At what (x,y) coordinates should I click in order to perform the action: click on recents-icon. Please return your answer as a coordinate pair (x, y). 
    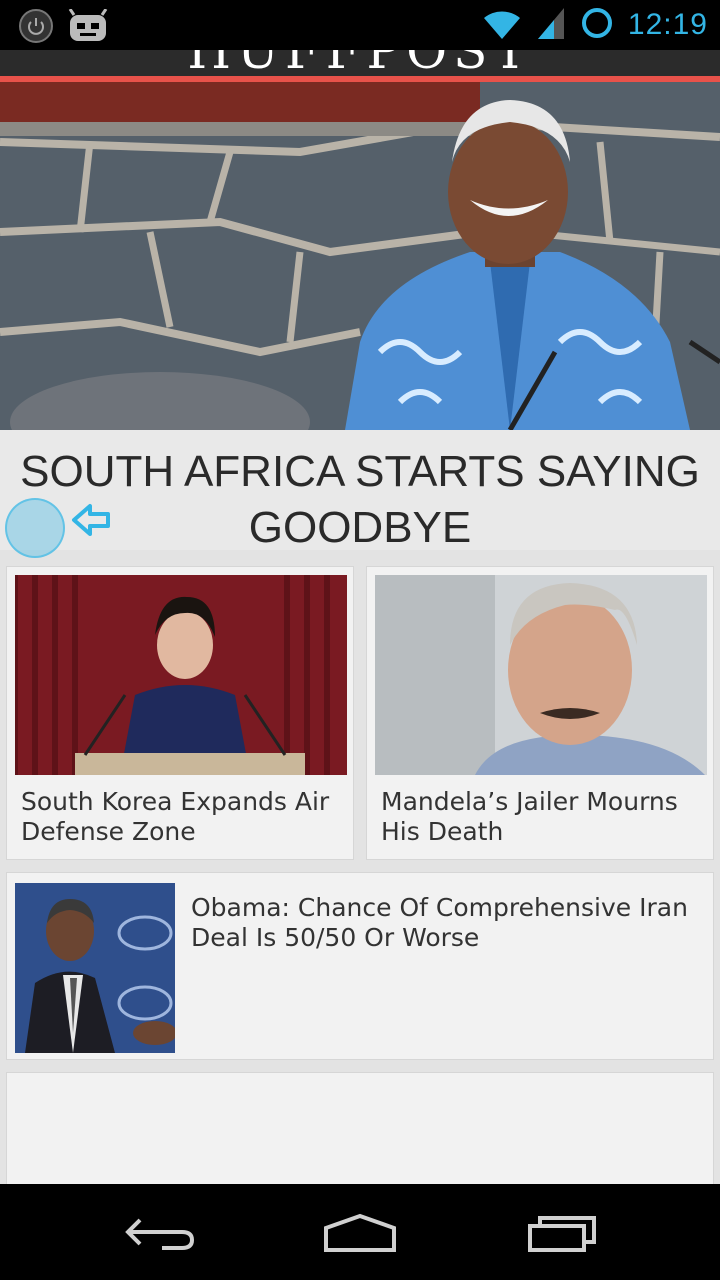
    Looking at the image, I should click on (562, 1234).